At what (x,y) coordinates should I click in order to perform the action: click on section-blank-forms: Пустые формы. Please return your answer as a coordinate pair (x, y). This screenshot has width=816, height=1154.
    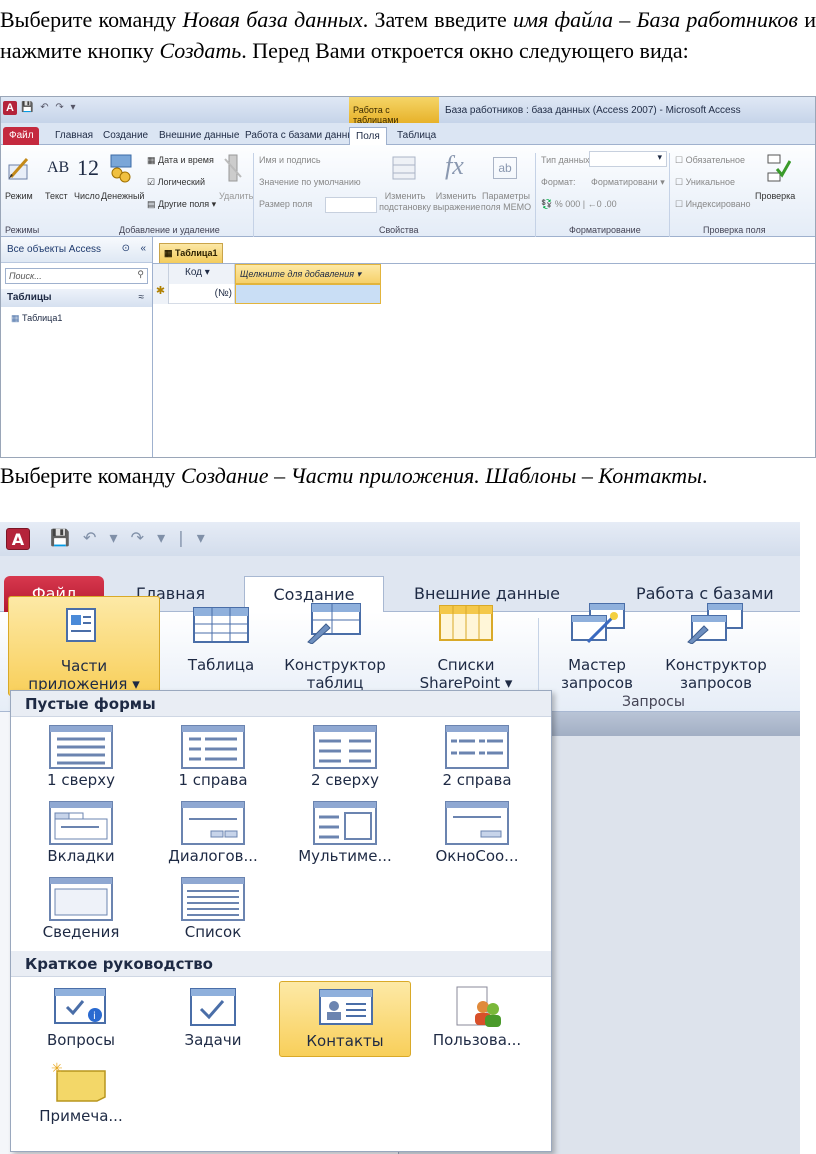
    Looking at the image, I should click on (281, 704).